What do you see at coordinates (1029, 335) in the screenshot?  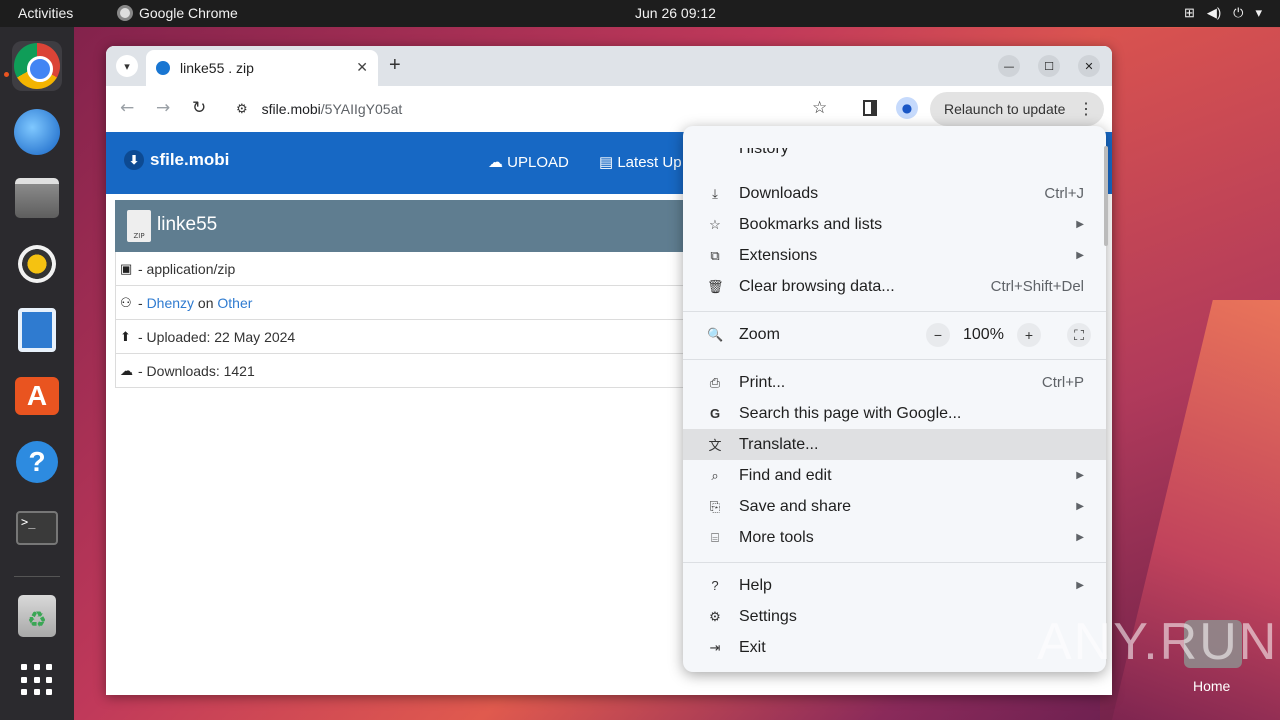 I see `zoom-in-button: +` at bounding box center [1029, 335].